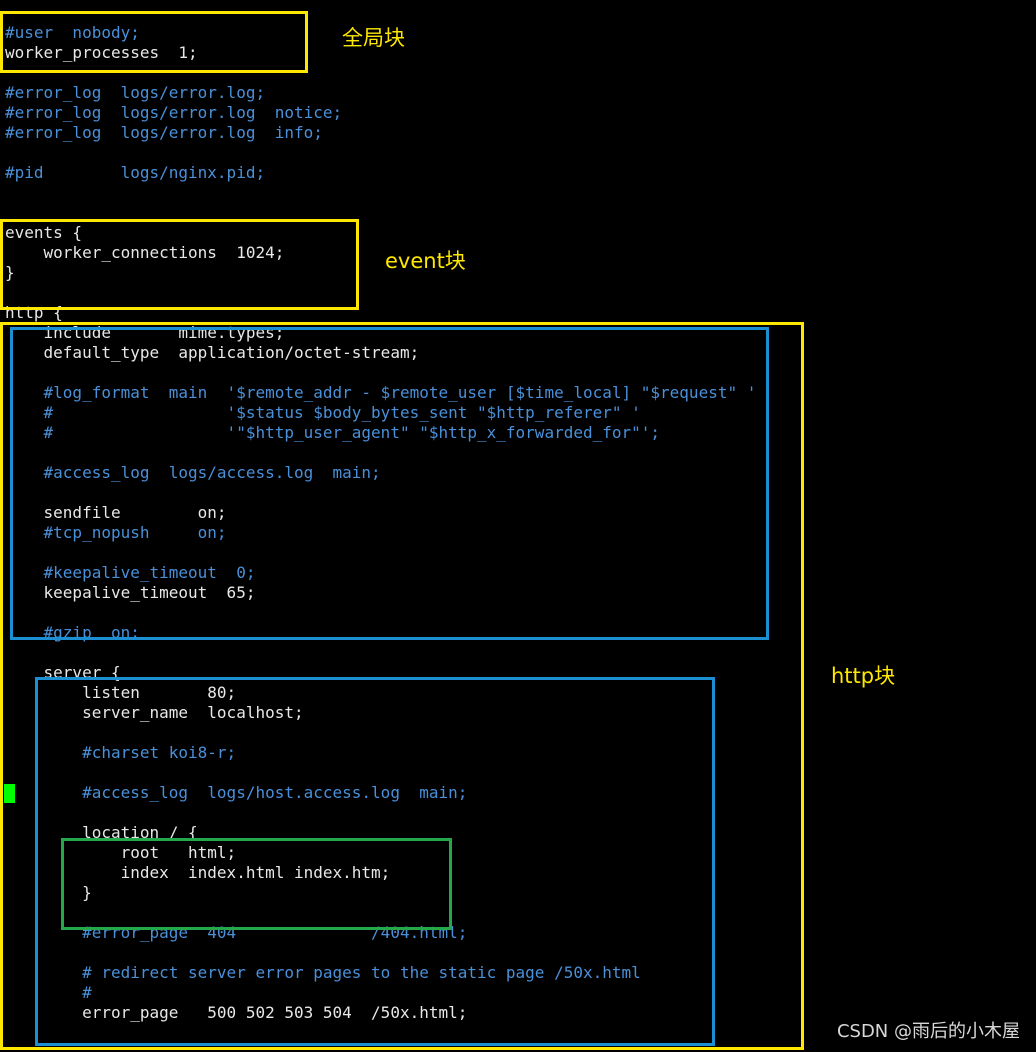 The image size is (1036, 1052). What do you see at coordinates (236, 792) in the screenshot?
I see `code-line: #access_log logs/host.access.log main;` at bounding box center [236, 792].